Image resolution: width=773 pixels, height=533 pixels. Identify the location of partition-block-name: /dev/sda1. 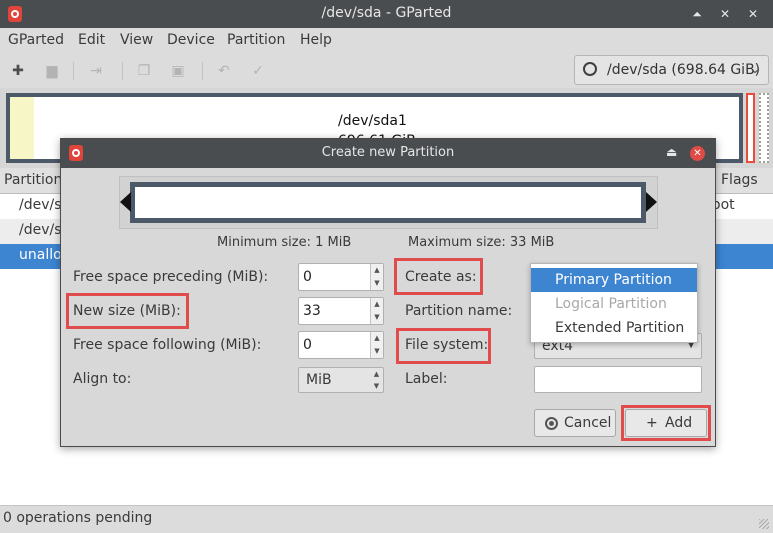
(372, 121).